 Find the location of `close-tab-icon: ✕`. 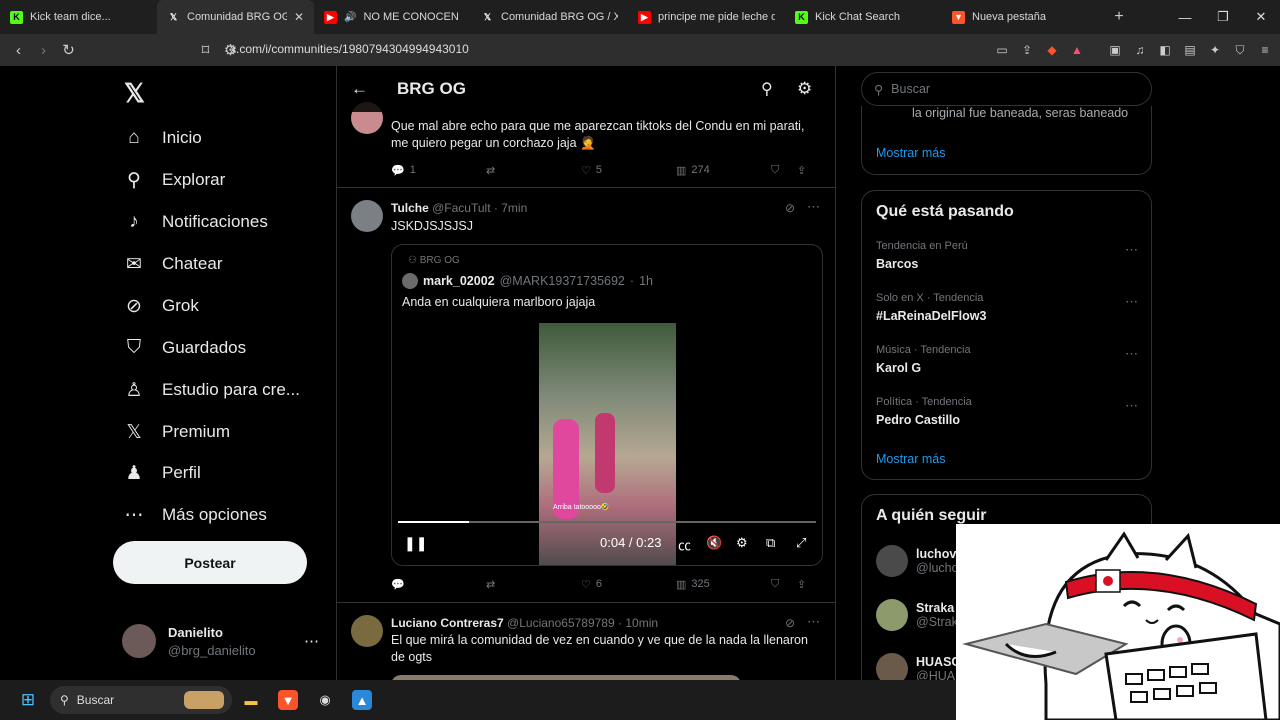

close-tab-icon: ✕ is located at coordinates (299, 17).